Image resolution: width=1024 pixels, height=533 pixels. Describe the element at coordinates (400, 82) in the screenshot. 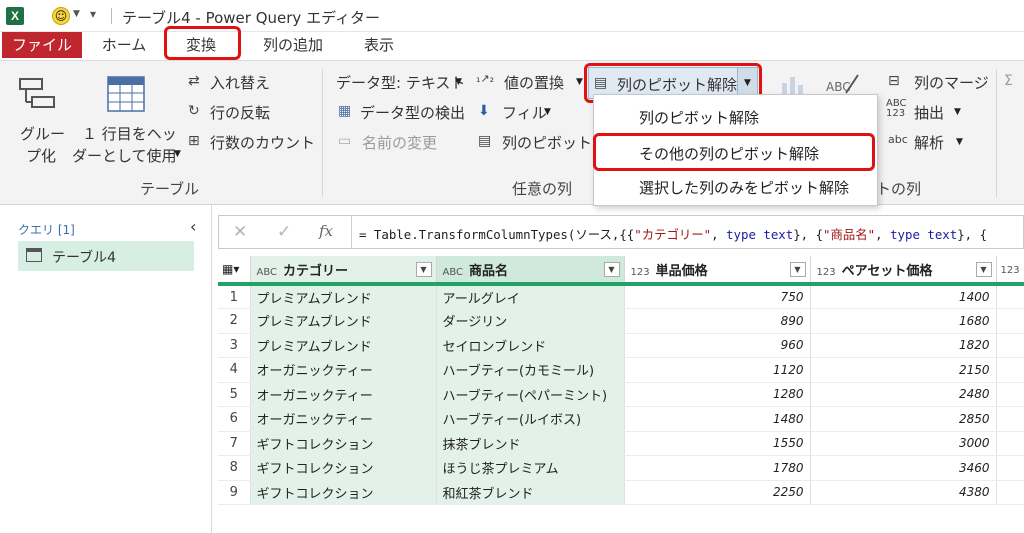

I see `data-type-dropdown: データ型: テキスト` at that location.